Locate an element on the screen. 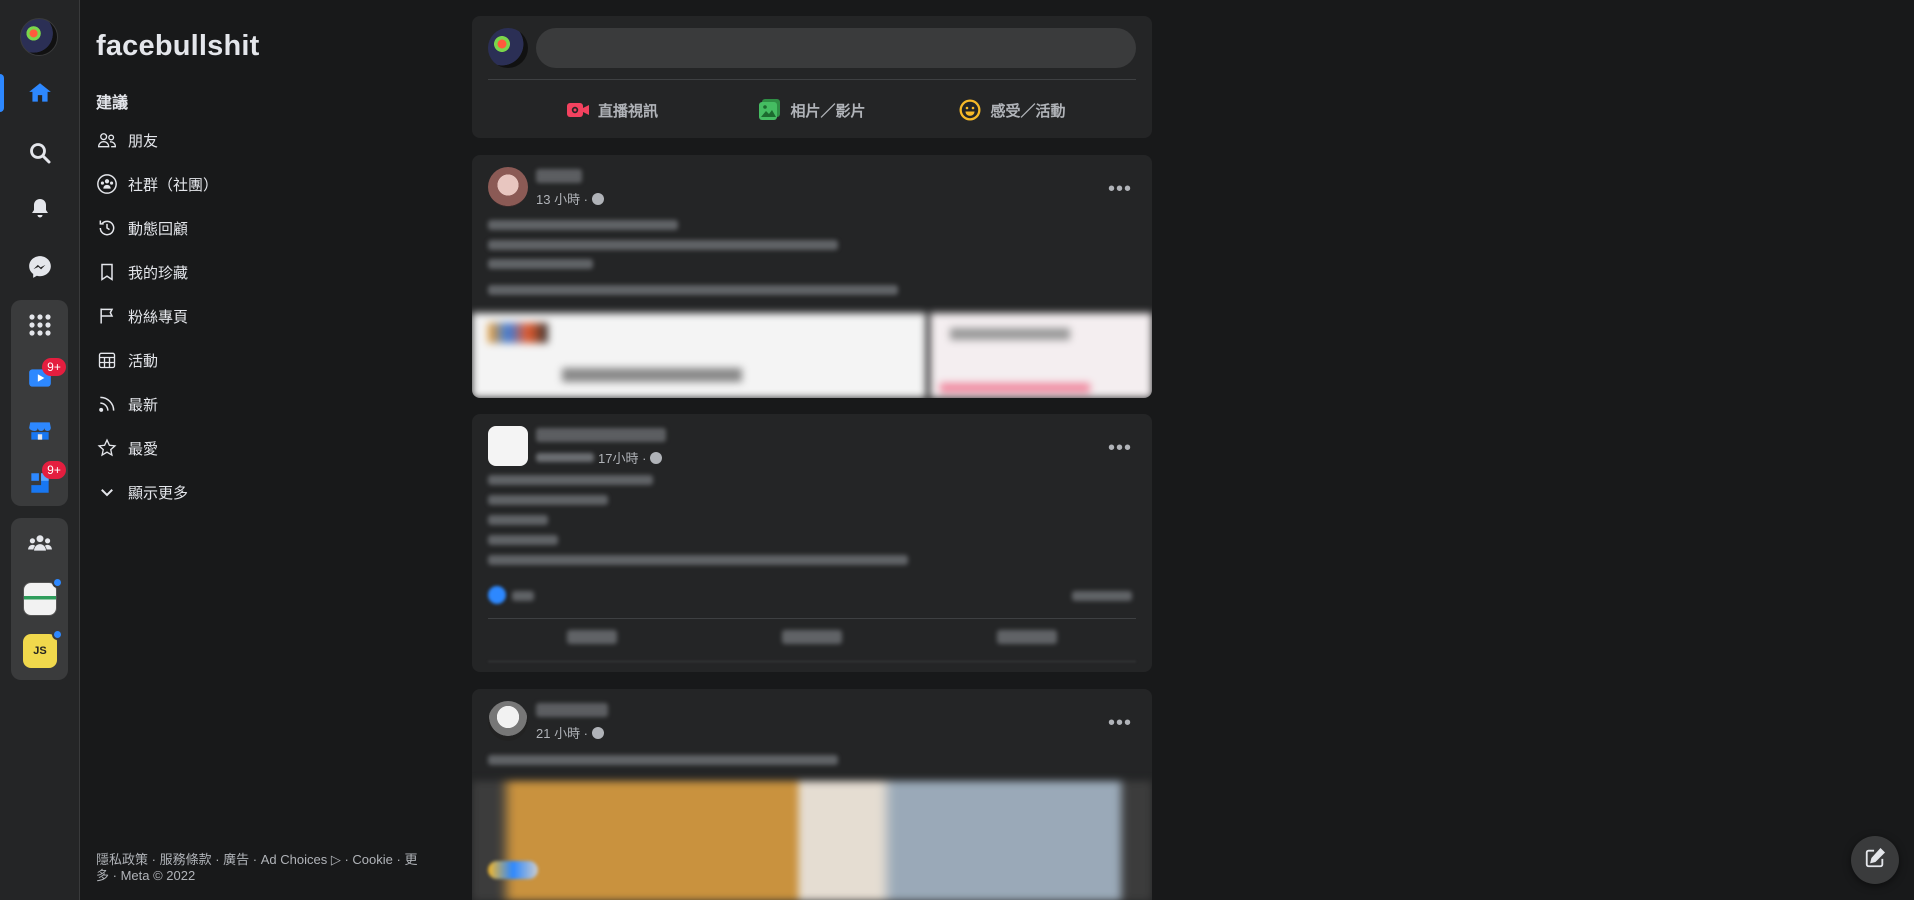 This screenshot has height=900, width=1914. menu-item-friends: 朋友 is located at coordinates (127, 140).